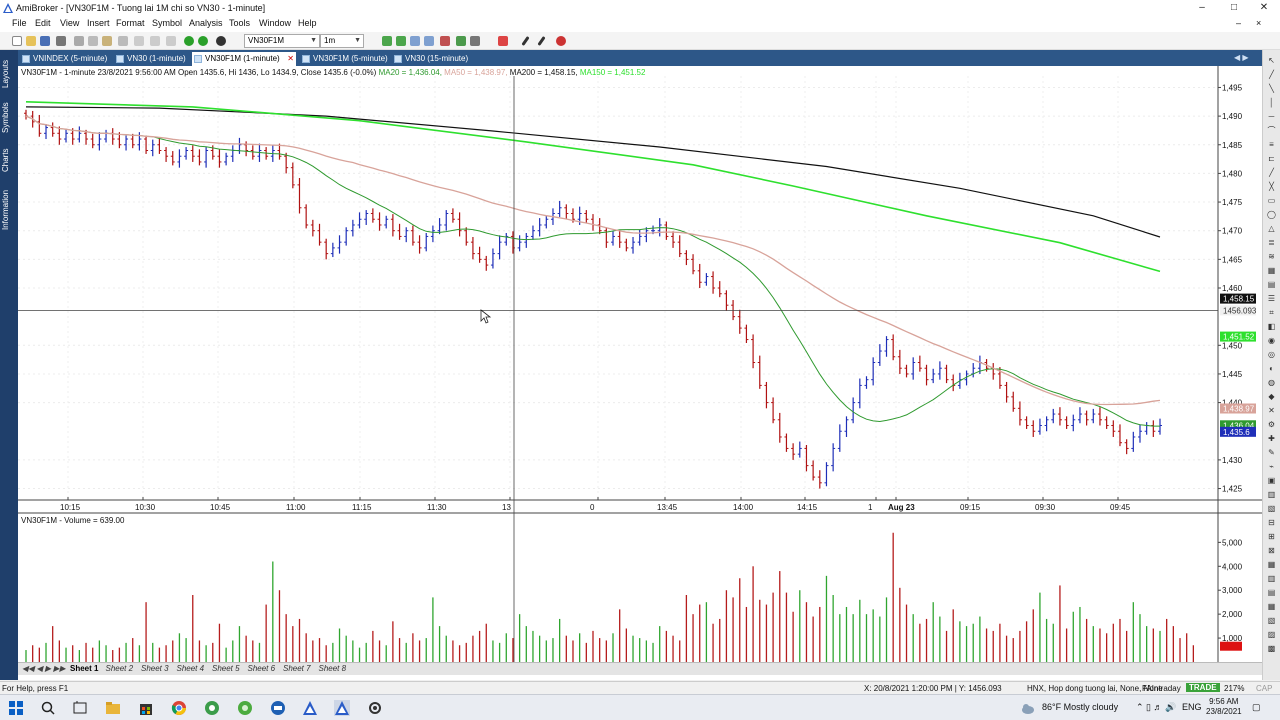 This screenshot has height=720, width=1280. Describe the element at coordinates (9, 118) in the screenshot. I see `symbols-panel-tab: Symbols` at that location.